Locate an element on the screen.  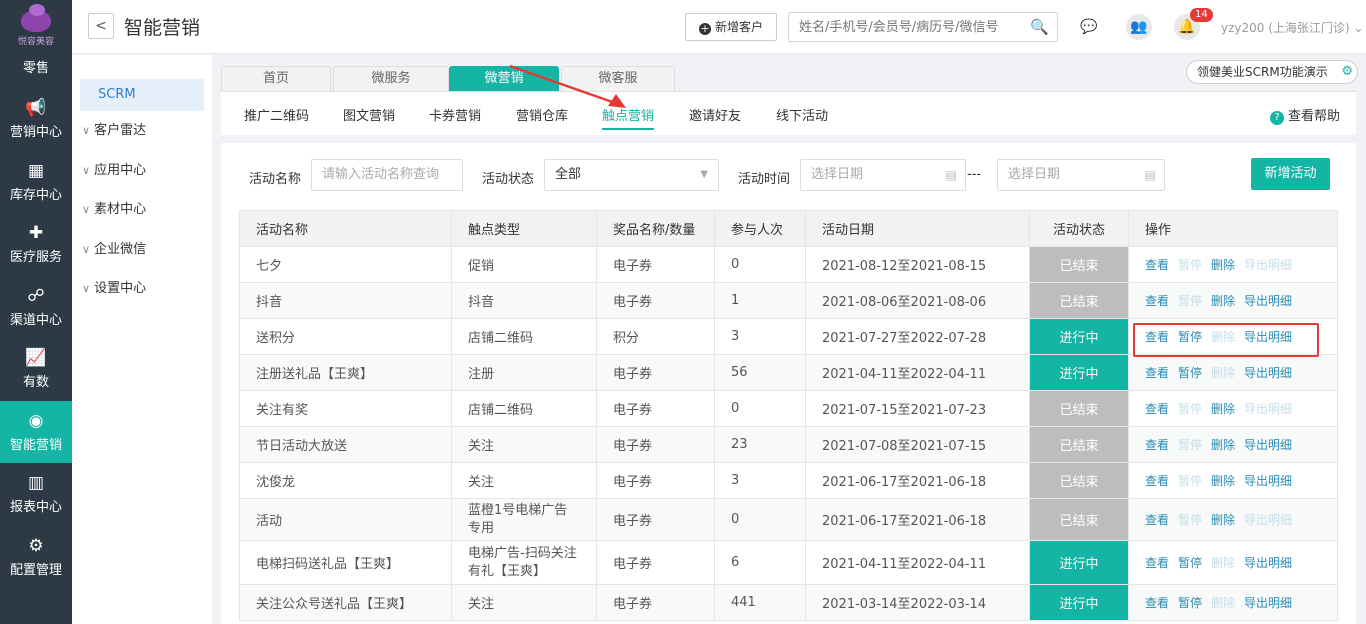
filter-status-label: 活动状态 is located at coordinates (508, 179).